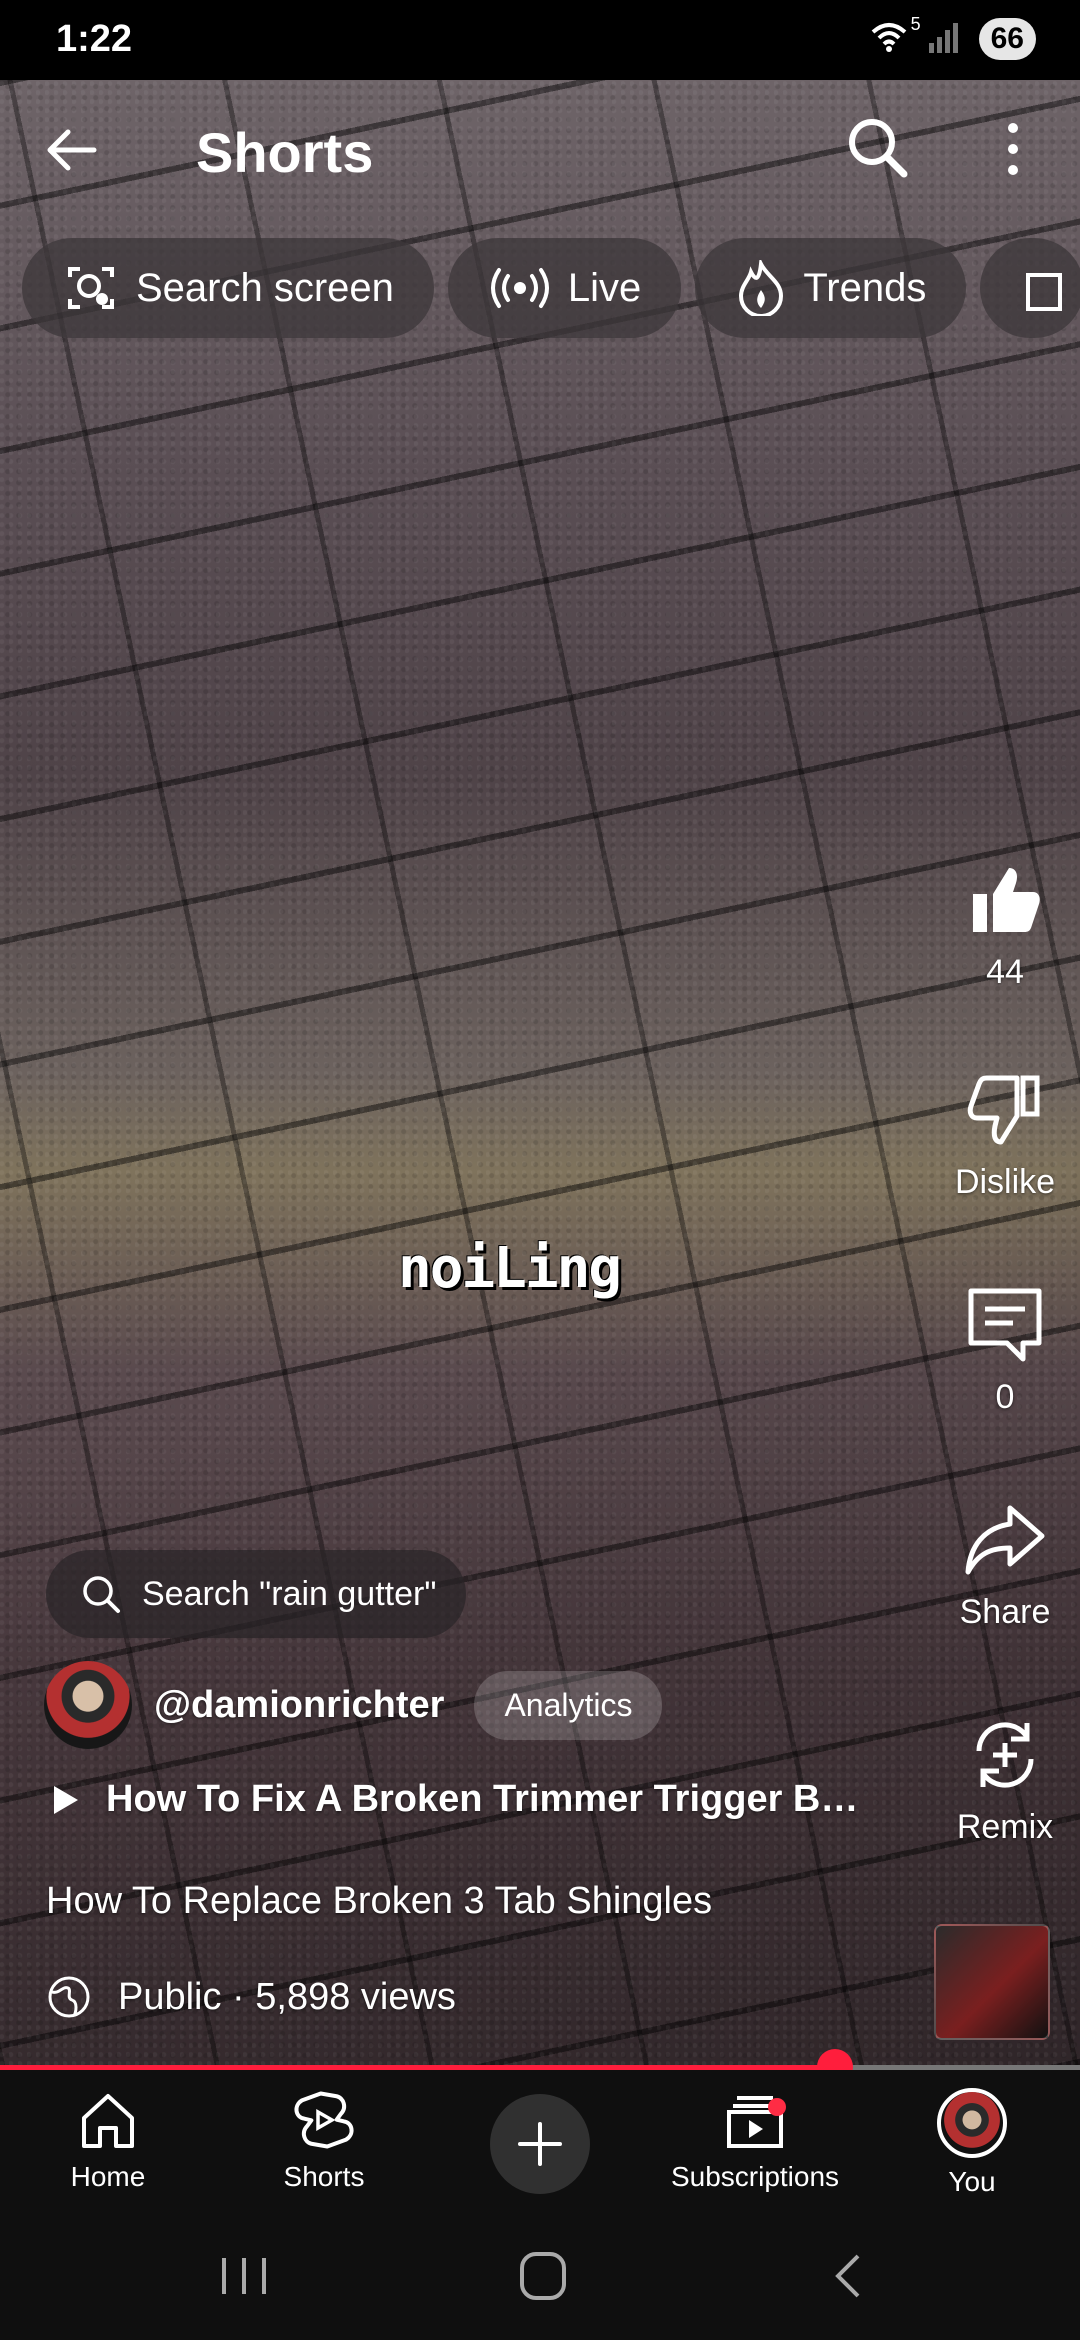 The image size is (1080, 2340). What do you see at coordinates (568, 1705) in the screenshot?
I see `analytics-button: Analytics` at bounding box center [568, 1705].